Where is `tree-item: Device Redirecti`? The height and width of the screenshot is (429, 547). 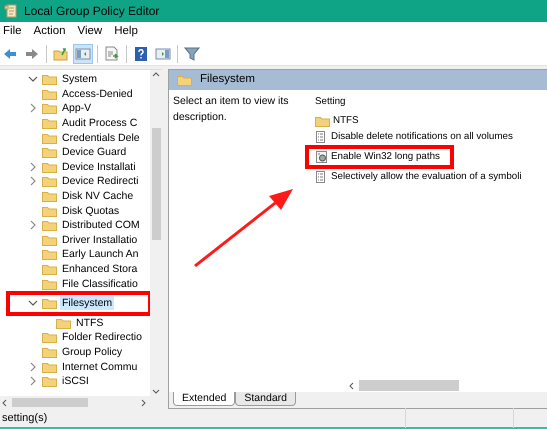 tree-item: Device Redirecti is located at coordinates (100, 181).